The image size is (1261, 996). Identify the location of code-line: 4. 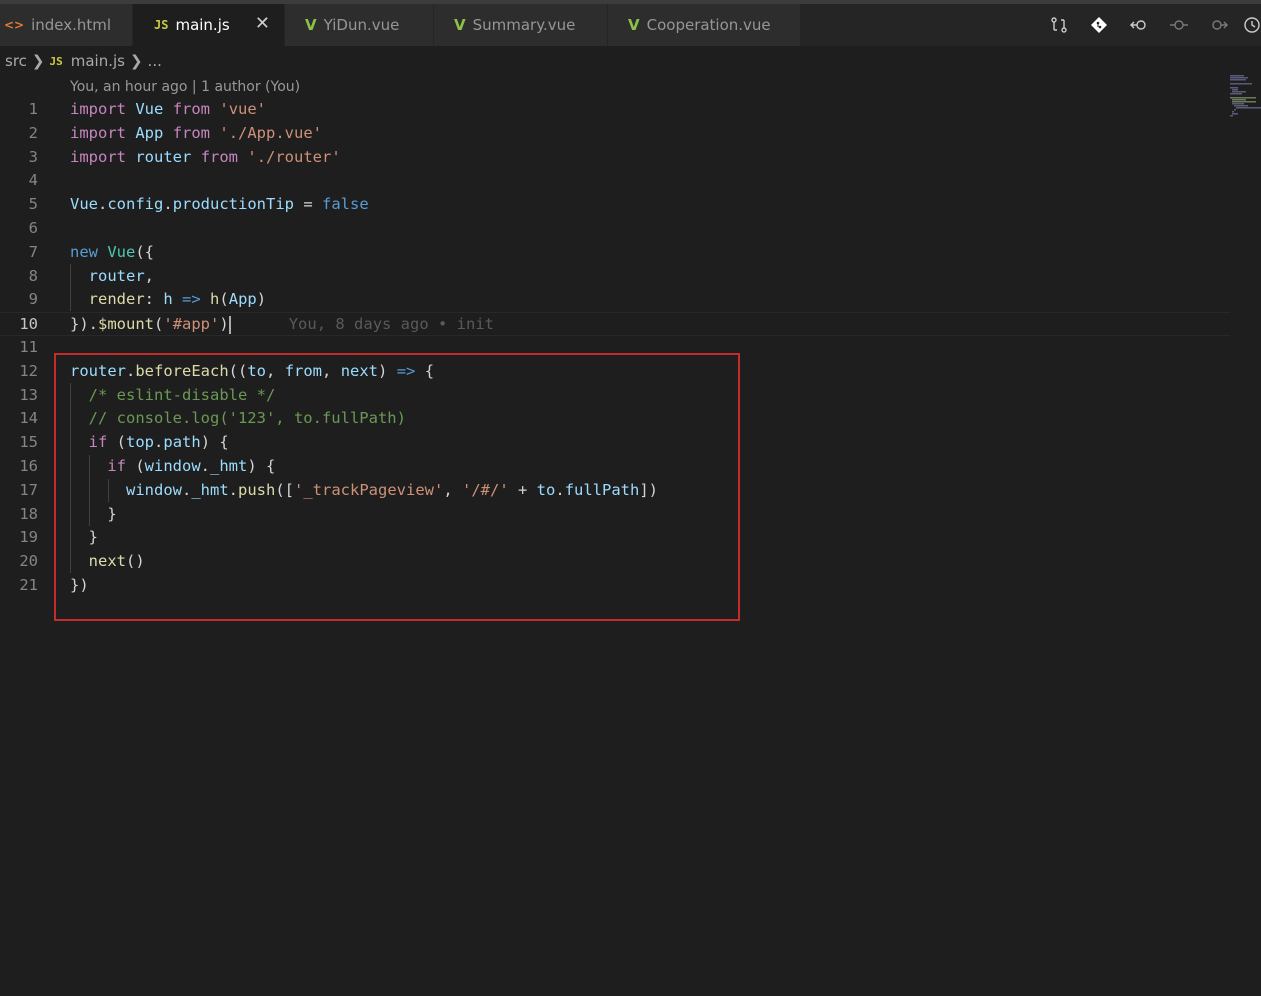
(615, 181).